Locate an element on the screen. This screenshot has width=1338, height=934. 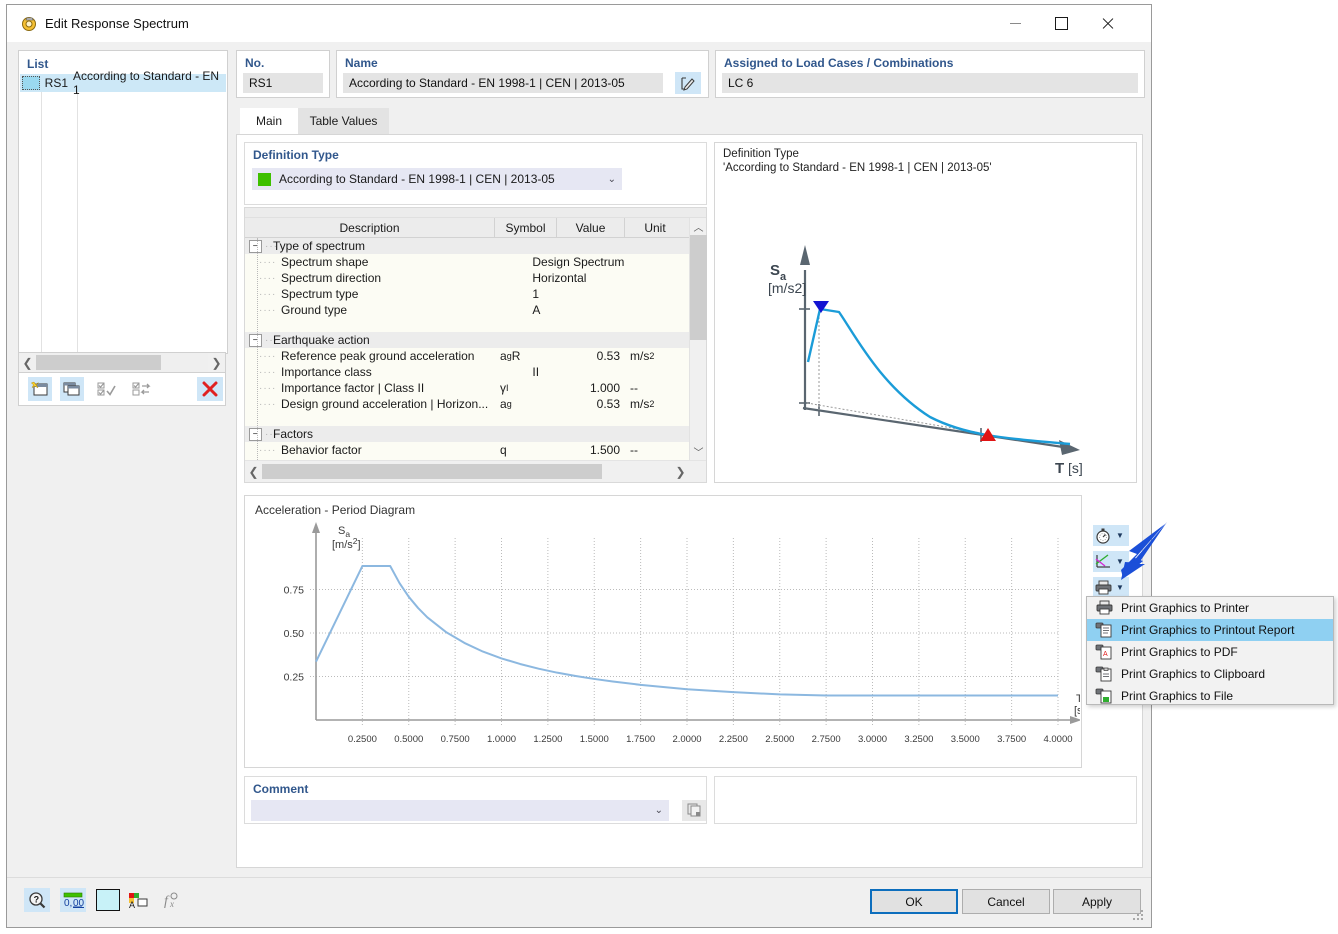
cell-value: 1.000 is located at coordinates (591, 388).